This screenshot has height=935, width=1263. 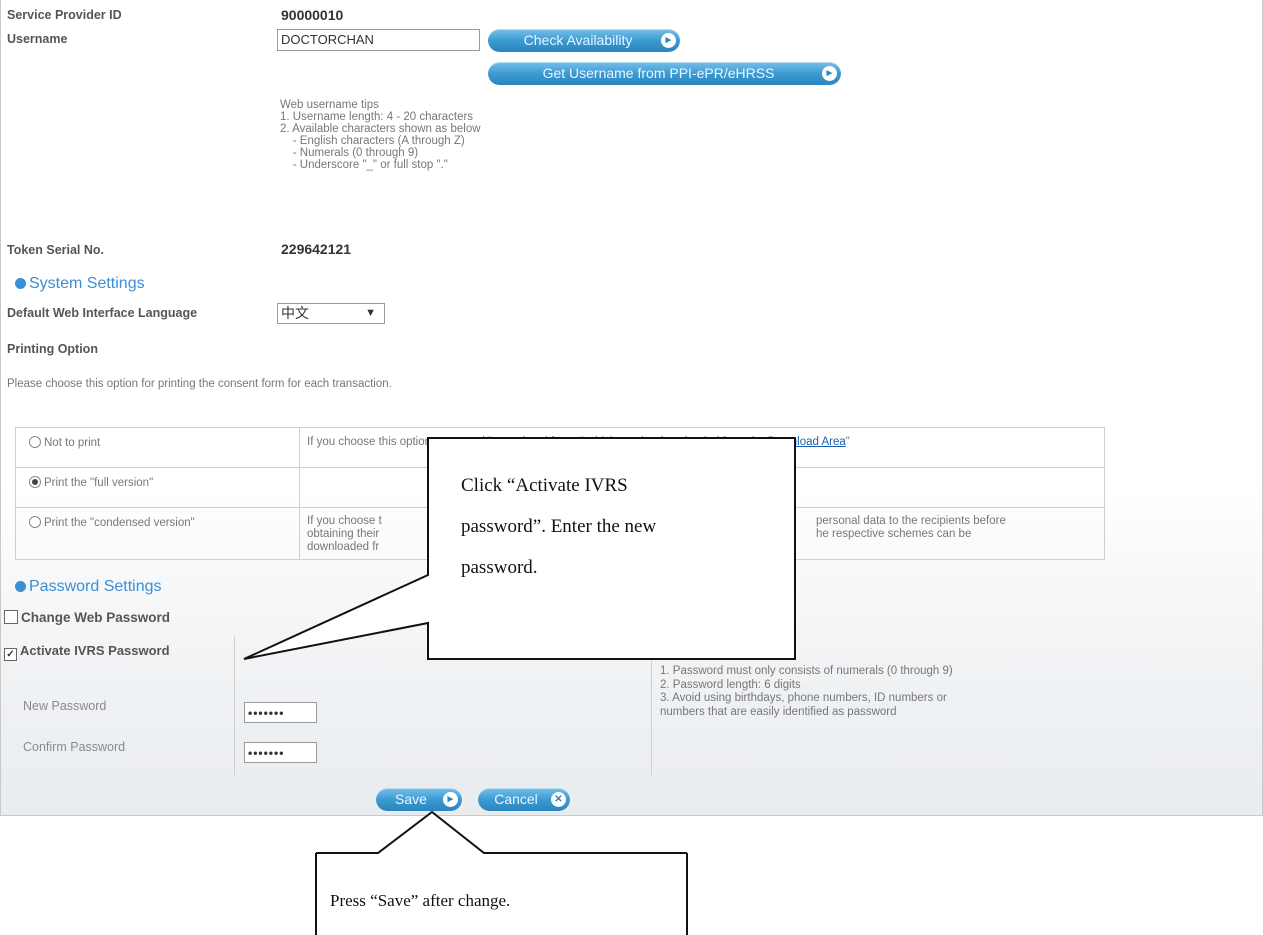 What do you see at coordinates (911, 521) in the screenshot?
I see `option-desc-line: personal data to the recipients before` at bounding box center [911, 521].